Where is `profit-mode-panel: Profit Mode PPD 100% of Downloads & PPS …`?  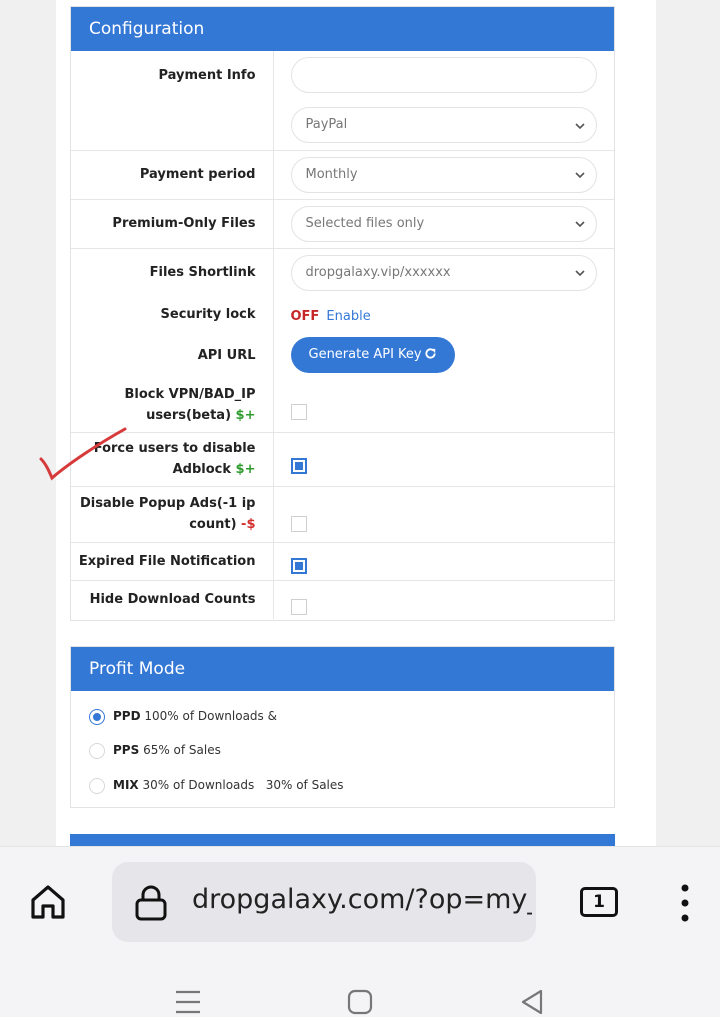
profit-mode-panel: Profit Mode PPD 100% of Downloads & PPS … is located at coordinates (342, 727).